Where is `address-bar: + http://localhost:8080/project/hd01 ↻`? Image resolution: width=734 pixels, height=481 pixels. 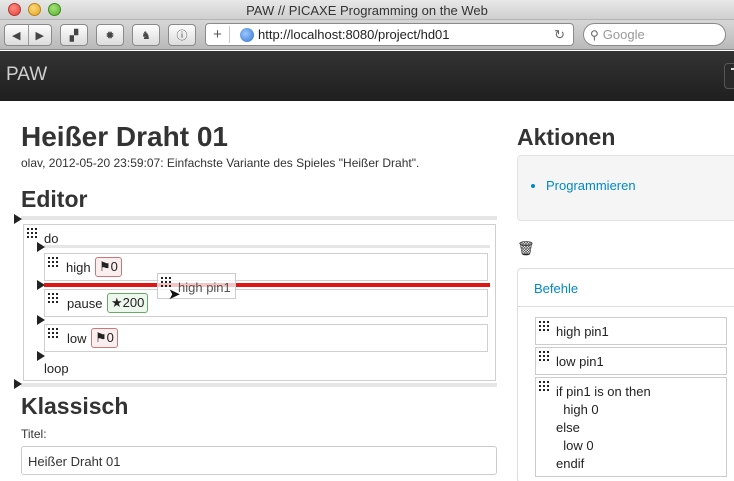
address-bar: + http://localhost:8080/project/hd01 ↻ is located at coordinates (389, 34).